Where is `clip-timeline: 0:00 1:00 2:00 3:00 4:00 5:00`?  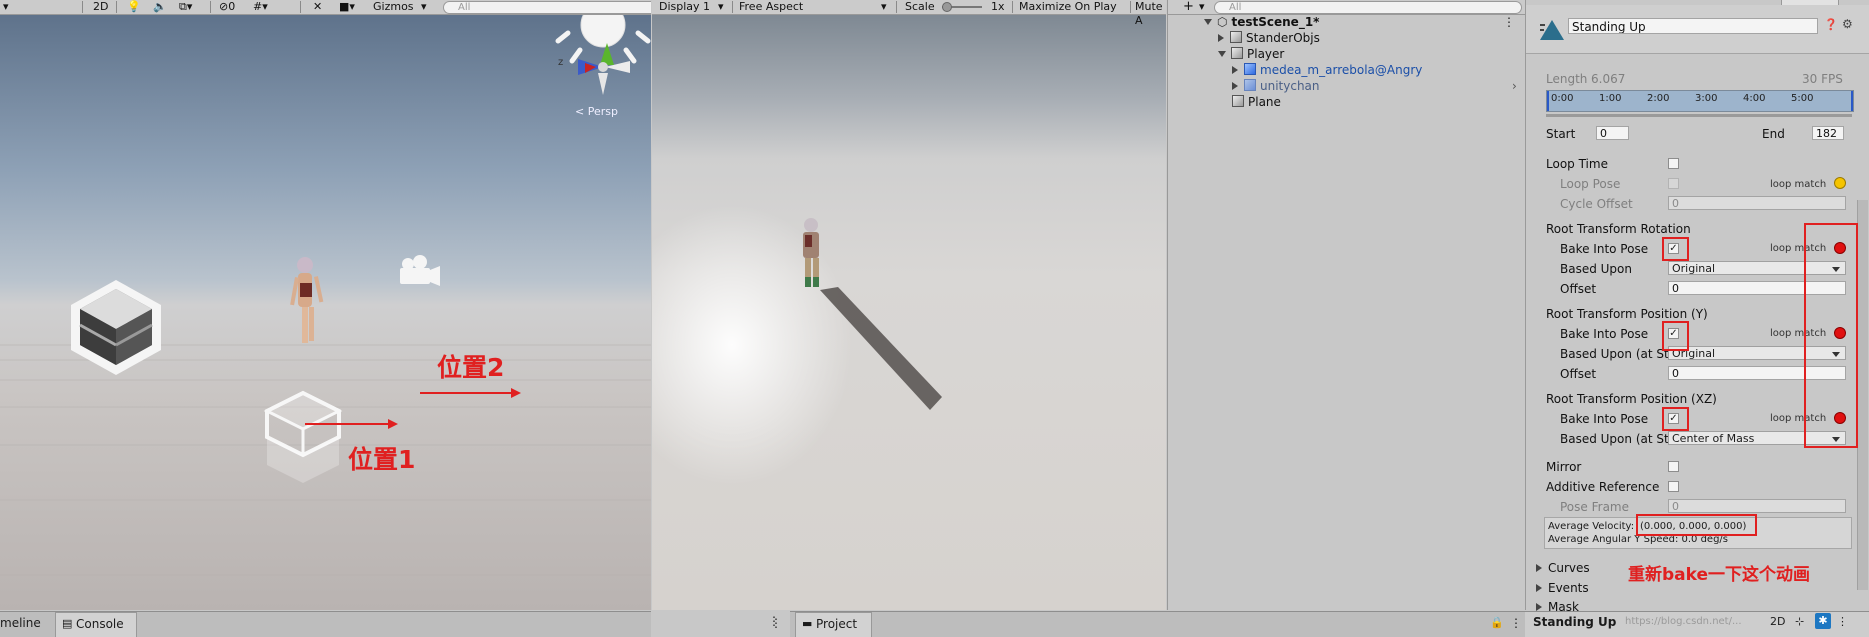 clip-timeline: 0:00 1:00 2:00 3:00 4:00 5:00 is located at coordinates (1700, 101).